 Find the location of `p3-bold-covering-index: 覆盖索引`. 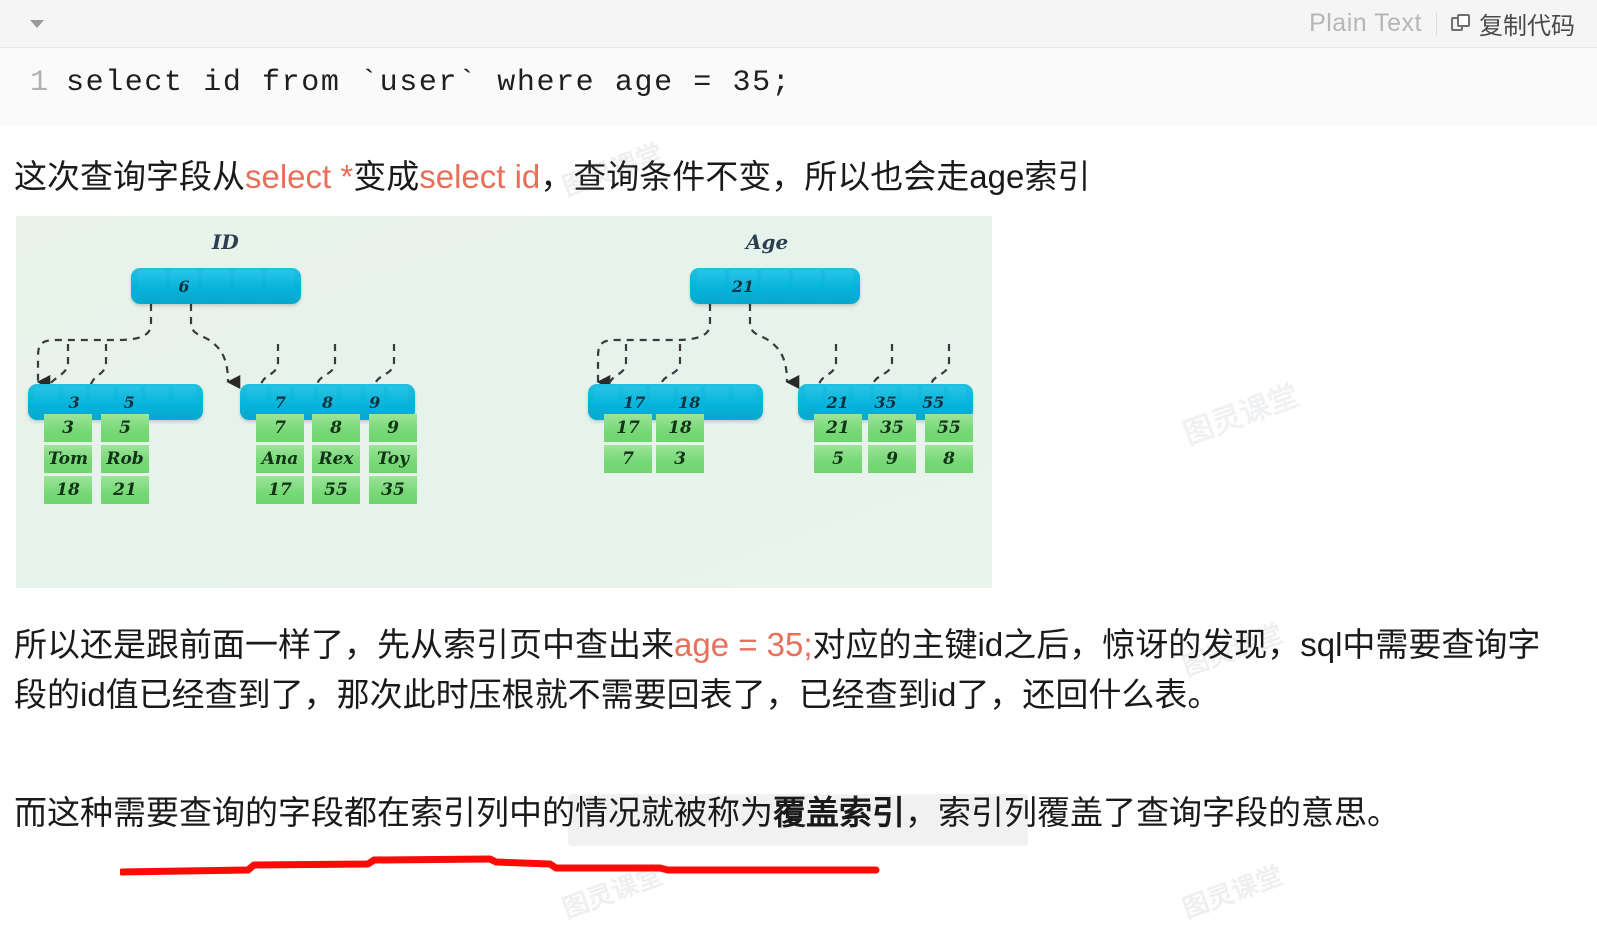

p3-bold-covering-index: 覆盖索引 is located at coordinates (839, 812).